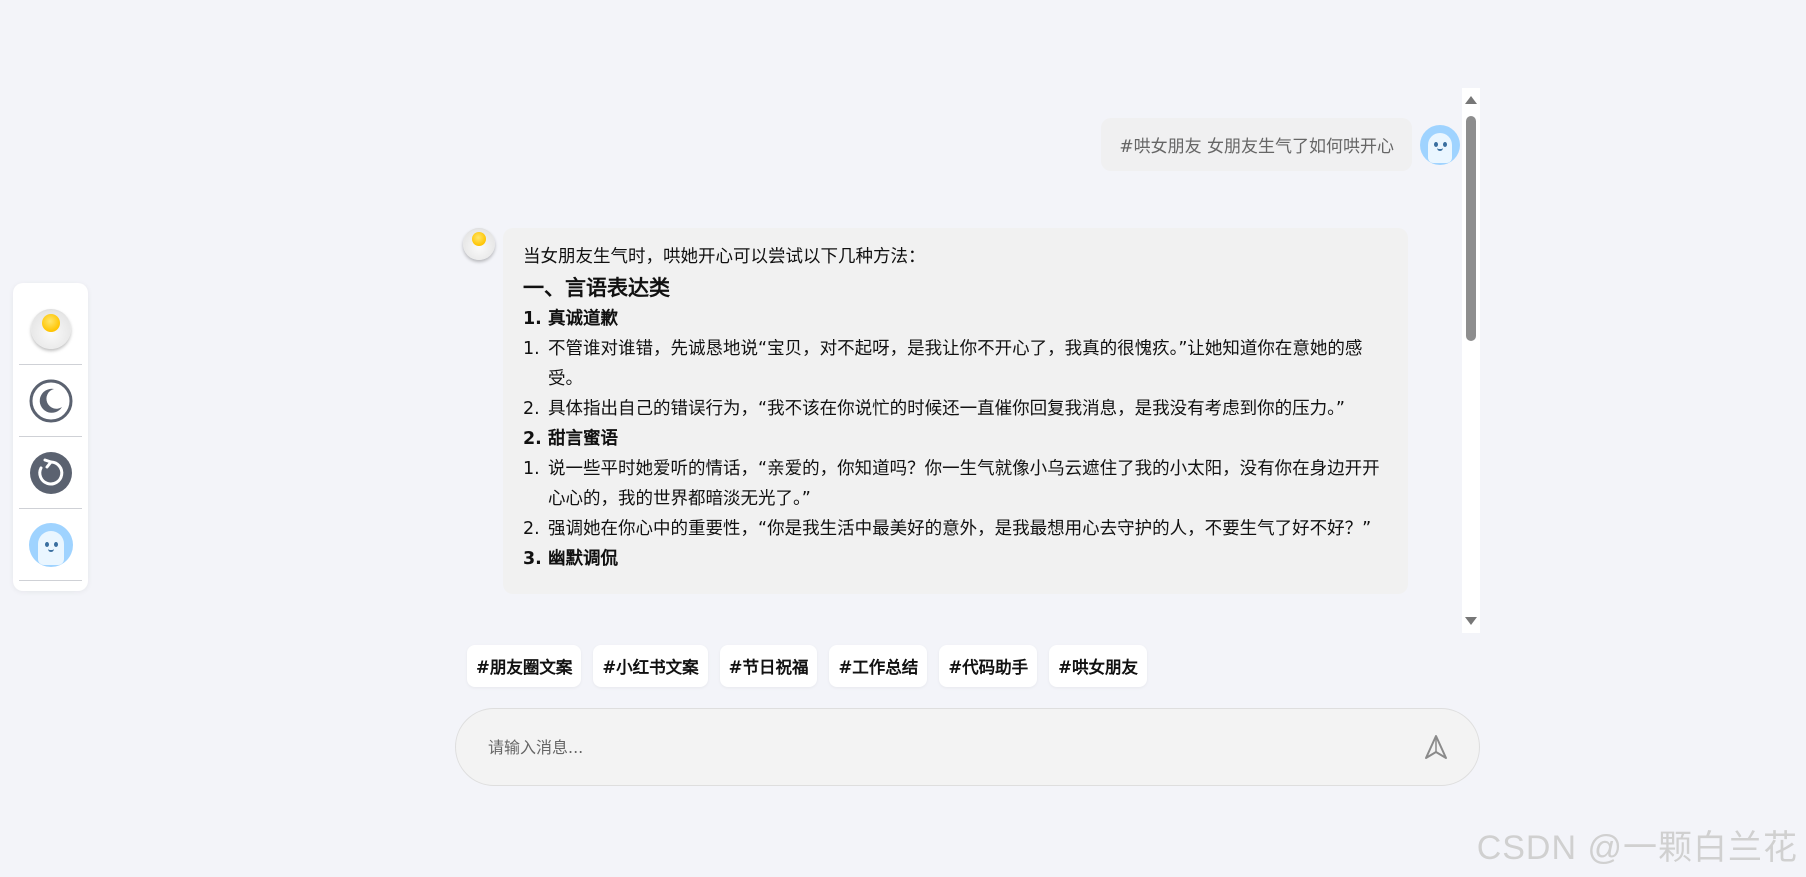 The width and height of the screenshot is (1806, 877). Describe the element at coordinates (1440, 144) in the screenshot. I see `user-avatar-icon` at that location.